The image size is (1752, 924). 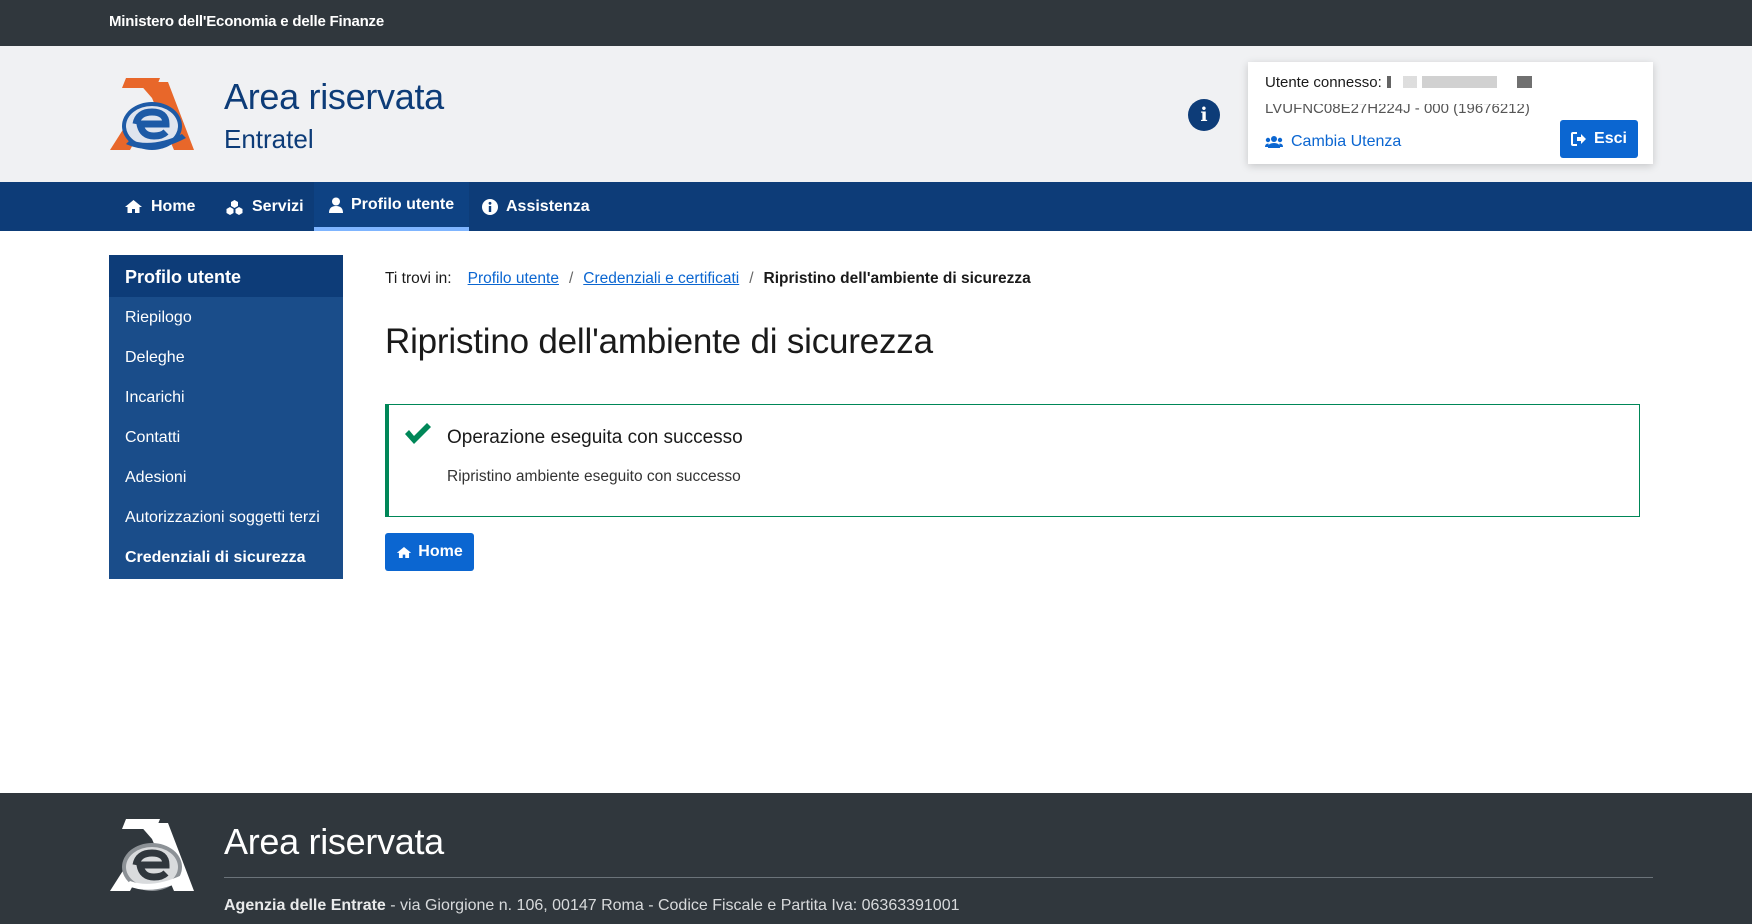 What do you see at coordinates (1462, 82) in the screenshot?
I see `connected-user-name-redacted` at bounding box center [1462, 82].